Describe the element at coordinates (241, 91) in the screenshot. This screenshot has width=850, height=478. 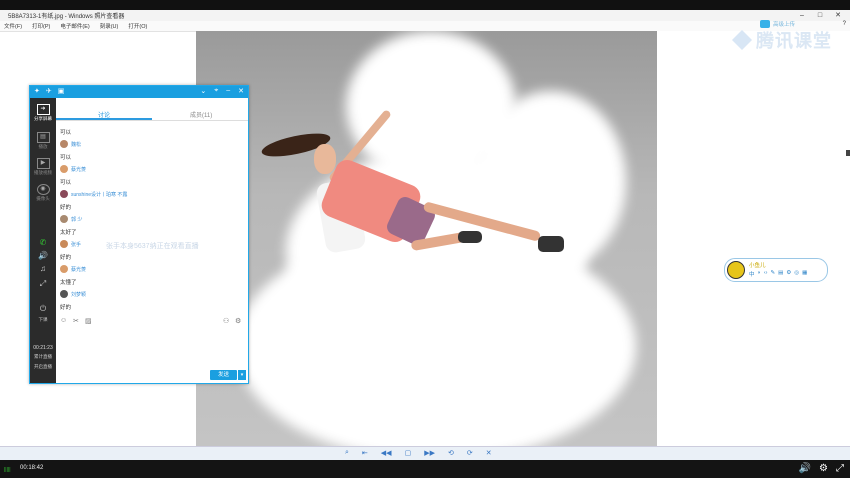
I see `close-icon: ✕` at that location.